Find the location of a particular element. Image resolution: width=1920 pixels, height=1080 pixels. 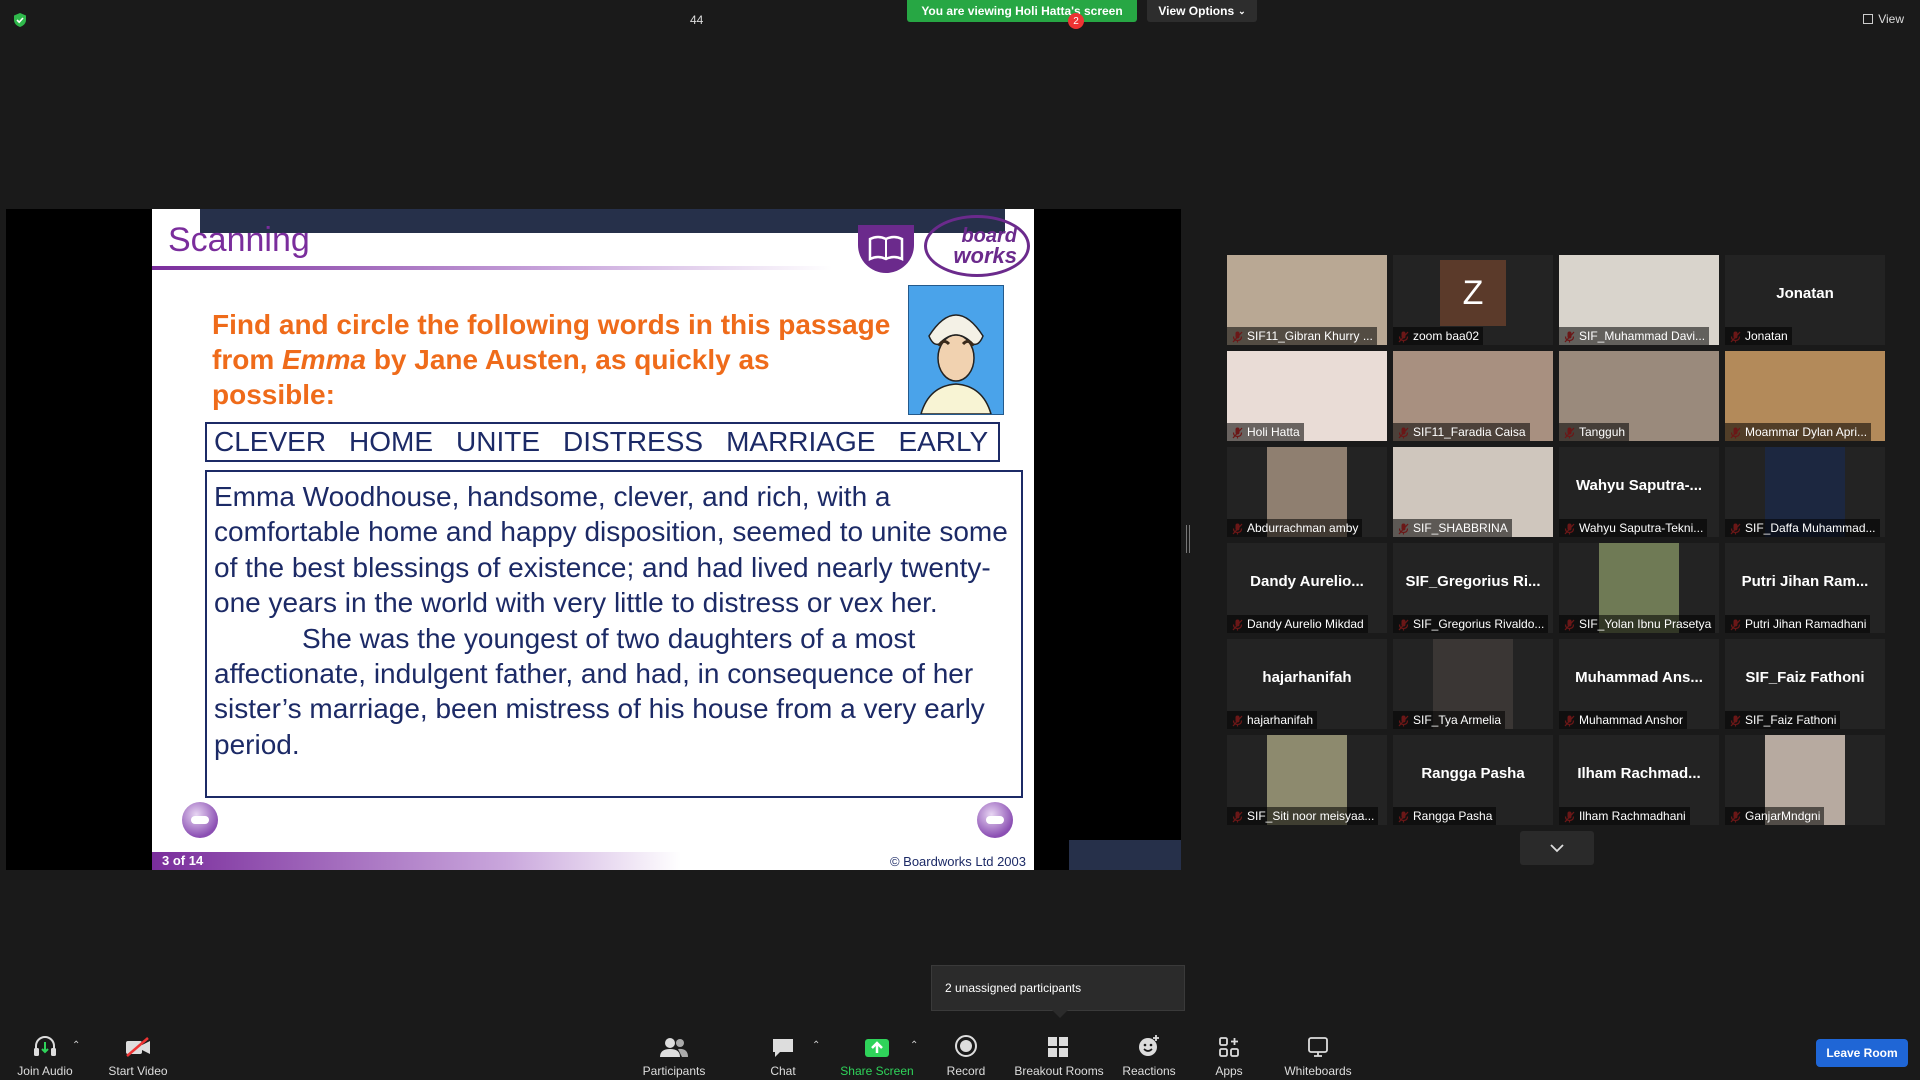

record-icon is located at coordinates (966, 1046).